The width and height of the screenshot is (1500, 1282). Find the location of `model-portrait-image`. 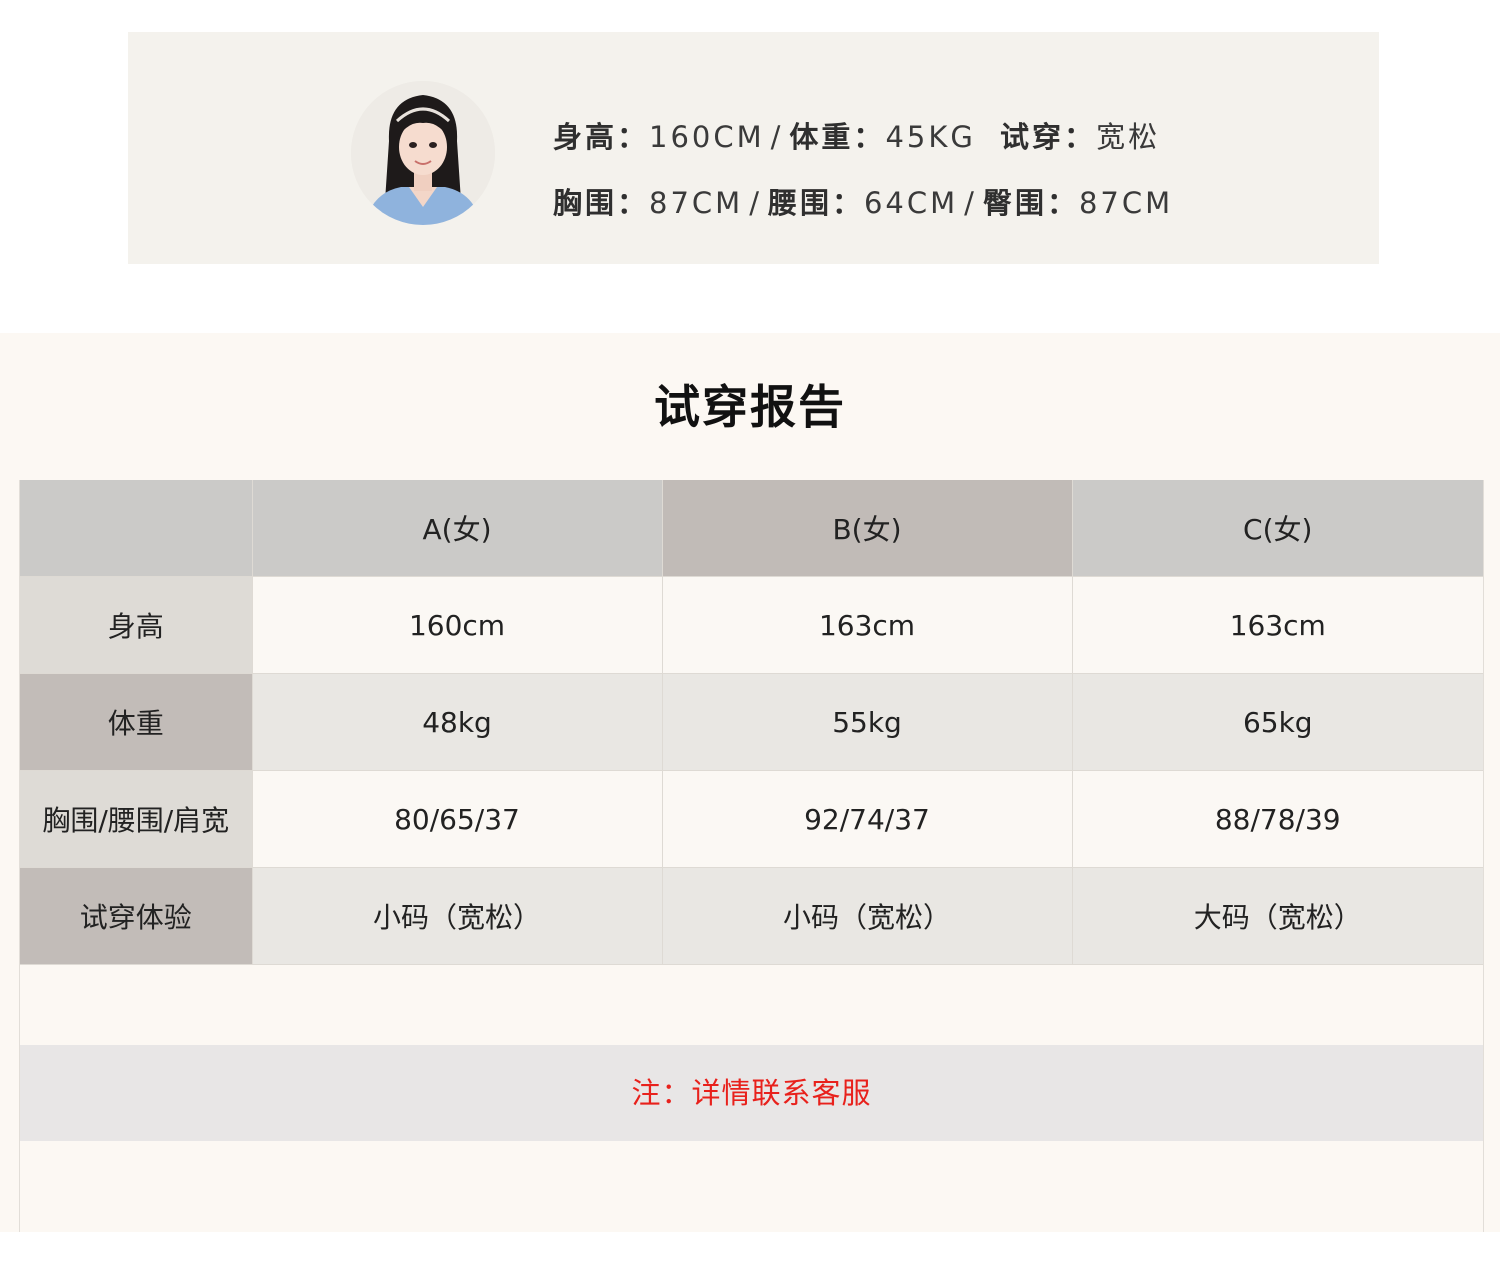

model-portrait-image is located at coordinates (423, 153).